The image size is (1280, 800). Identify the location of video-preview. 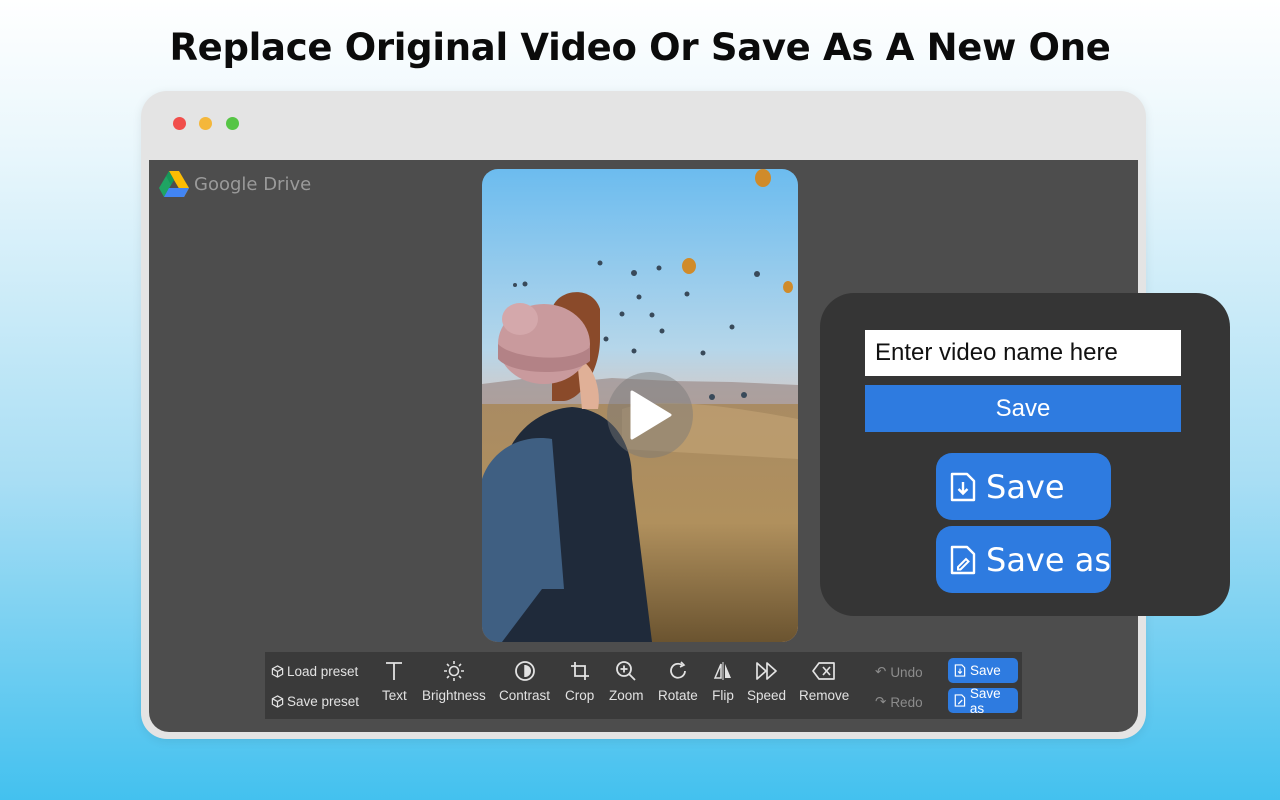
(640, 405).